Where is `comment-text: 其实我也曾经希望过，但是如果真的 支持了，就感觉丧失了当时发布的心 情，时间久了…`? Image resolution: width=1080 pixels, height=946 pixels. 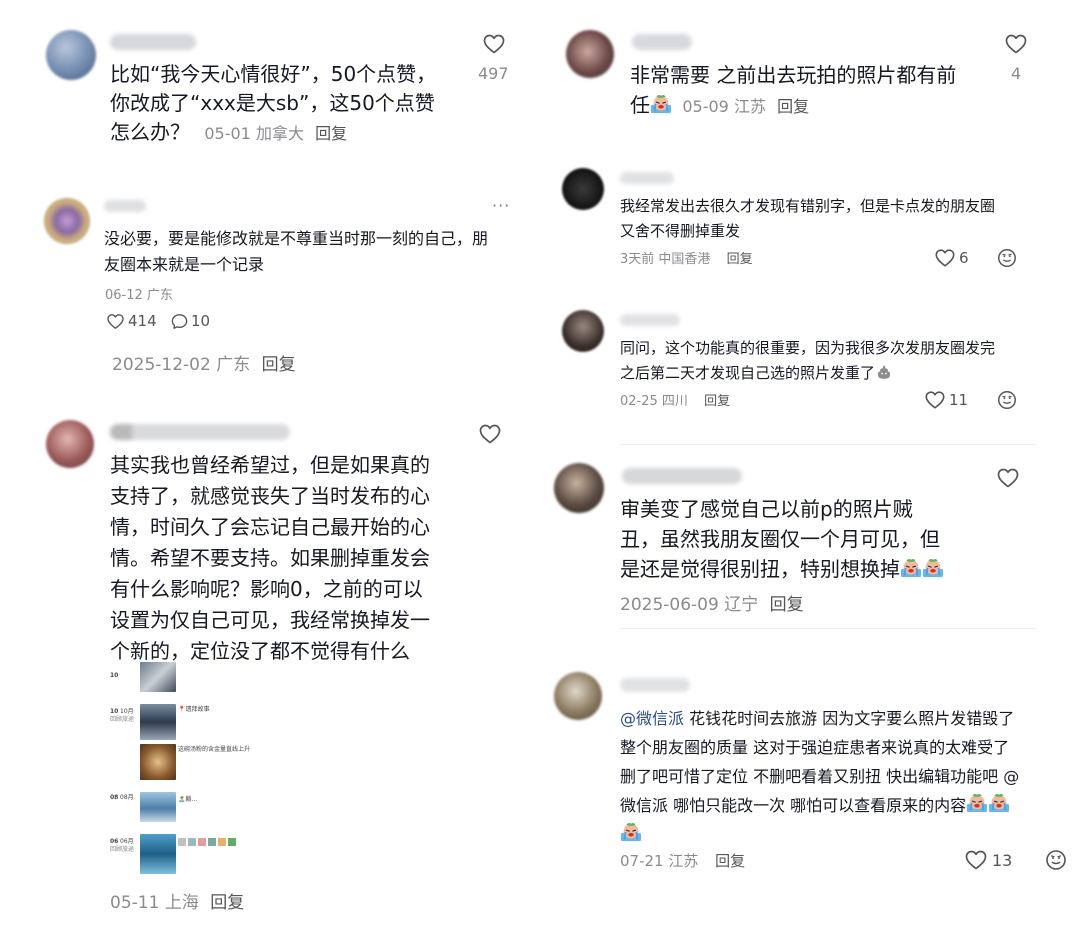 comment-text: 其实我也曾经希望过，但是如果真的 支持了，就感觉丧失了当时发布的心 情，时间久了… is located at coordinates (270, 558).